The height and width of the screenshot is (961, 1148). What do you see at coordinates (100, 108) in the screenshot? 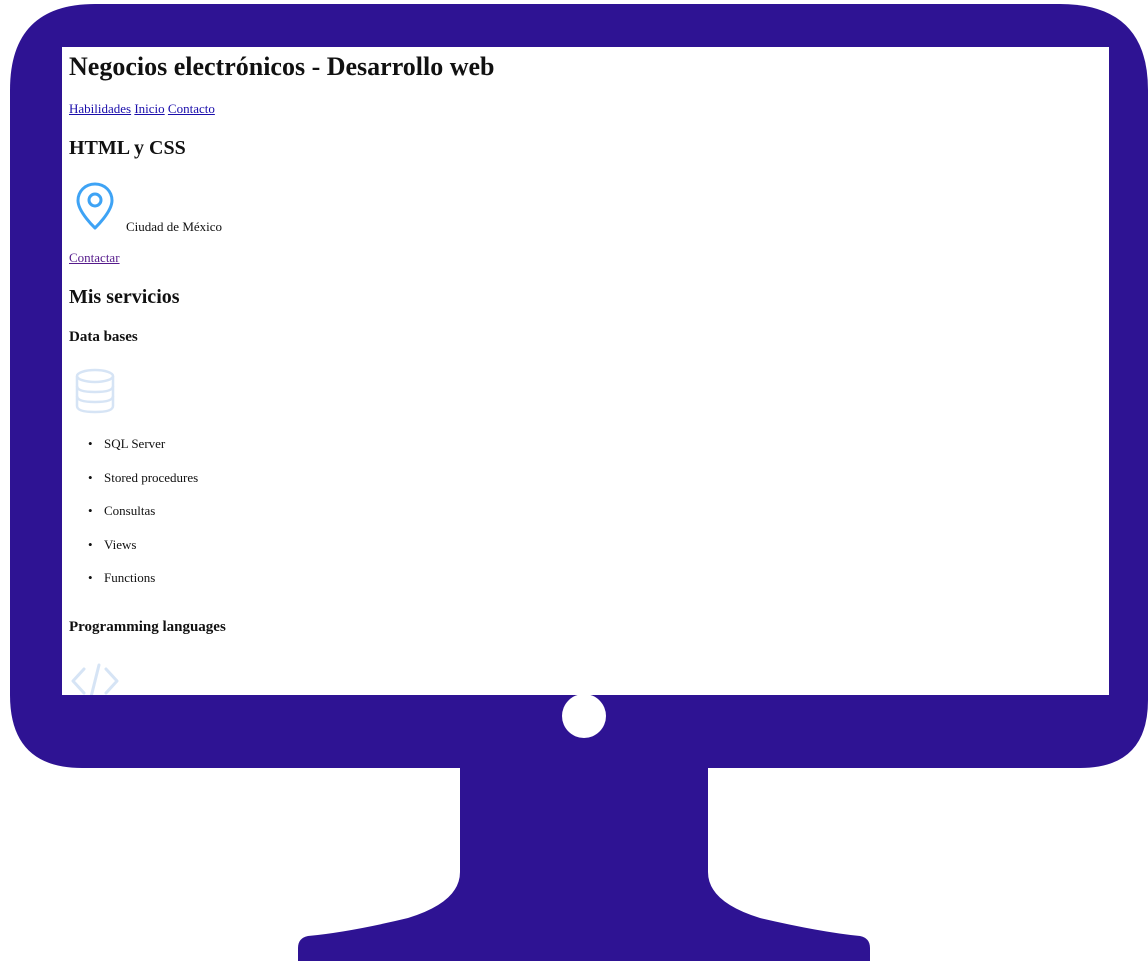
I see `nav-link-habilidades: Habilidades` at bounding box center [100, 108].